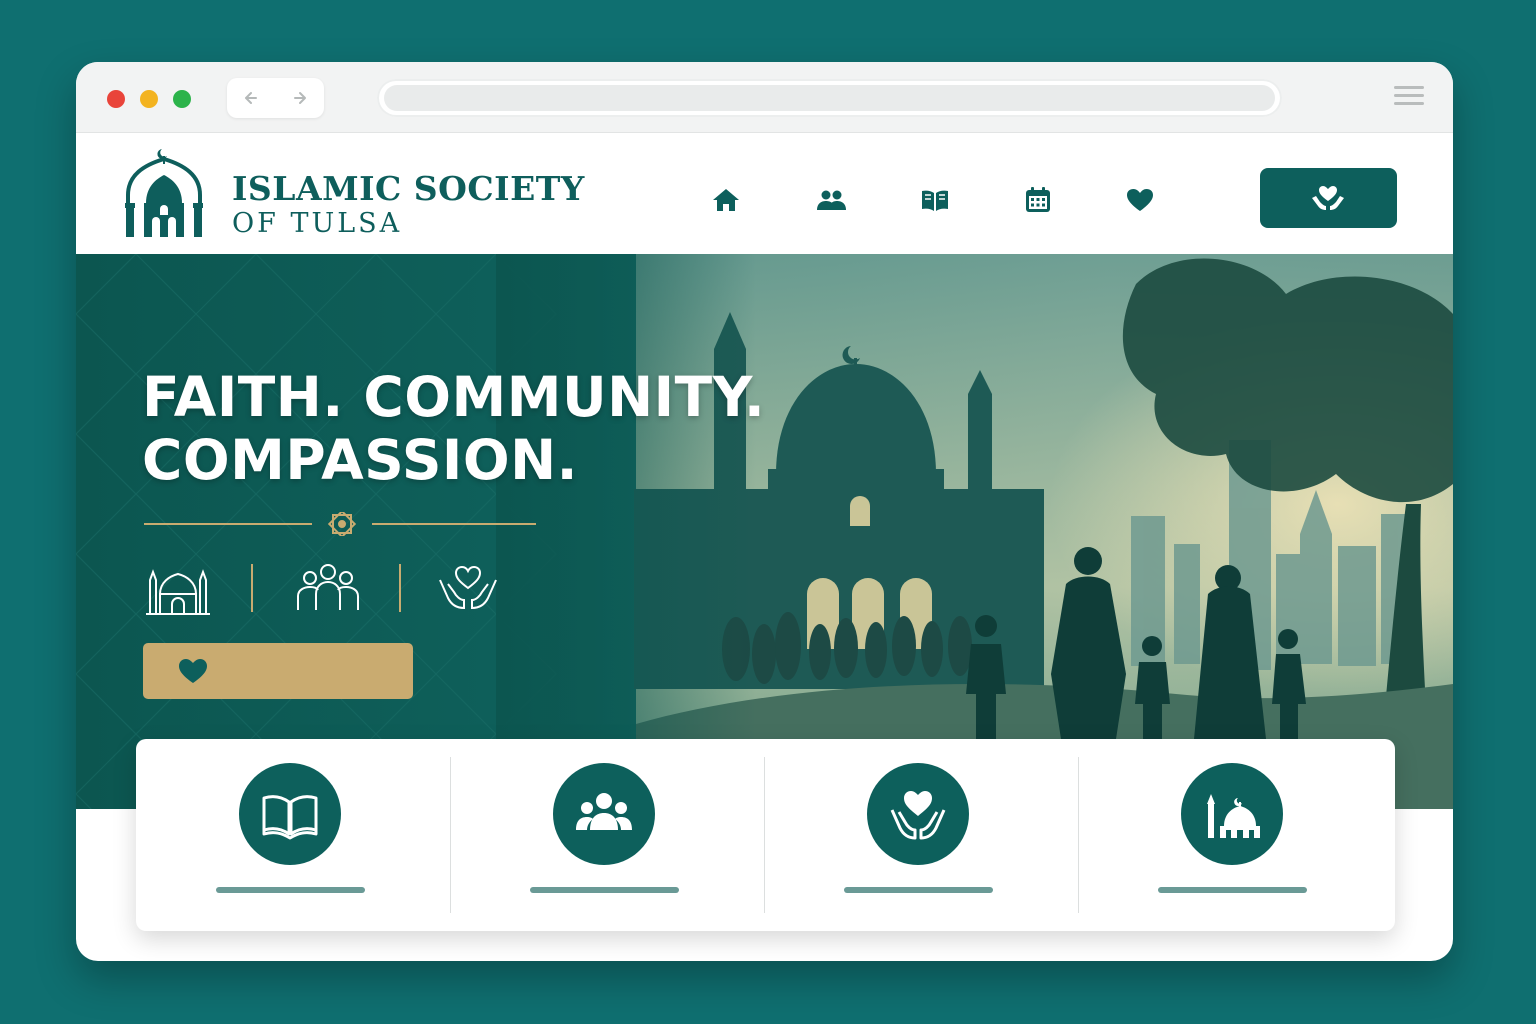 Image resolution: width=1536 pixels, height=1024 pixels. I want to click on donate-button, so click(1328, 198).